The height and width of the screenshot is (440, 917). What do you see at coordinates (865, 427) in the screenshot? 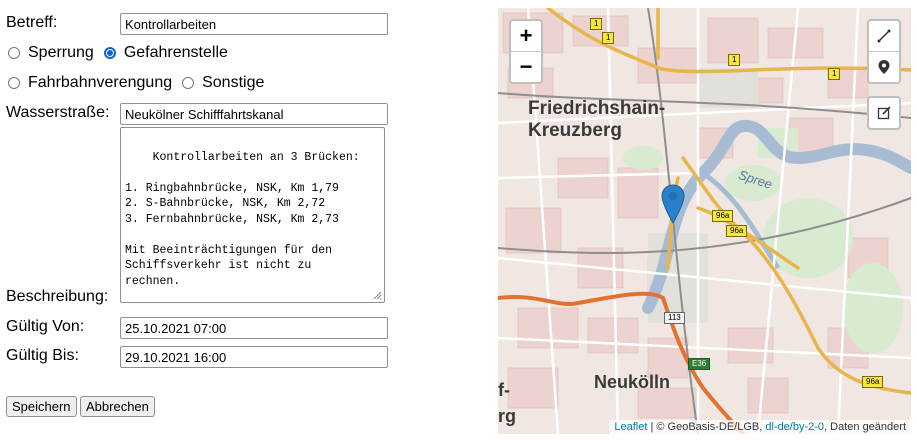
I see `attribution-text: , Daten geändert` at bounding box center [865, 427].